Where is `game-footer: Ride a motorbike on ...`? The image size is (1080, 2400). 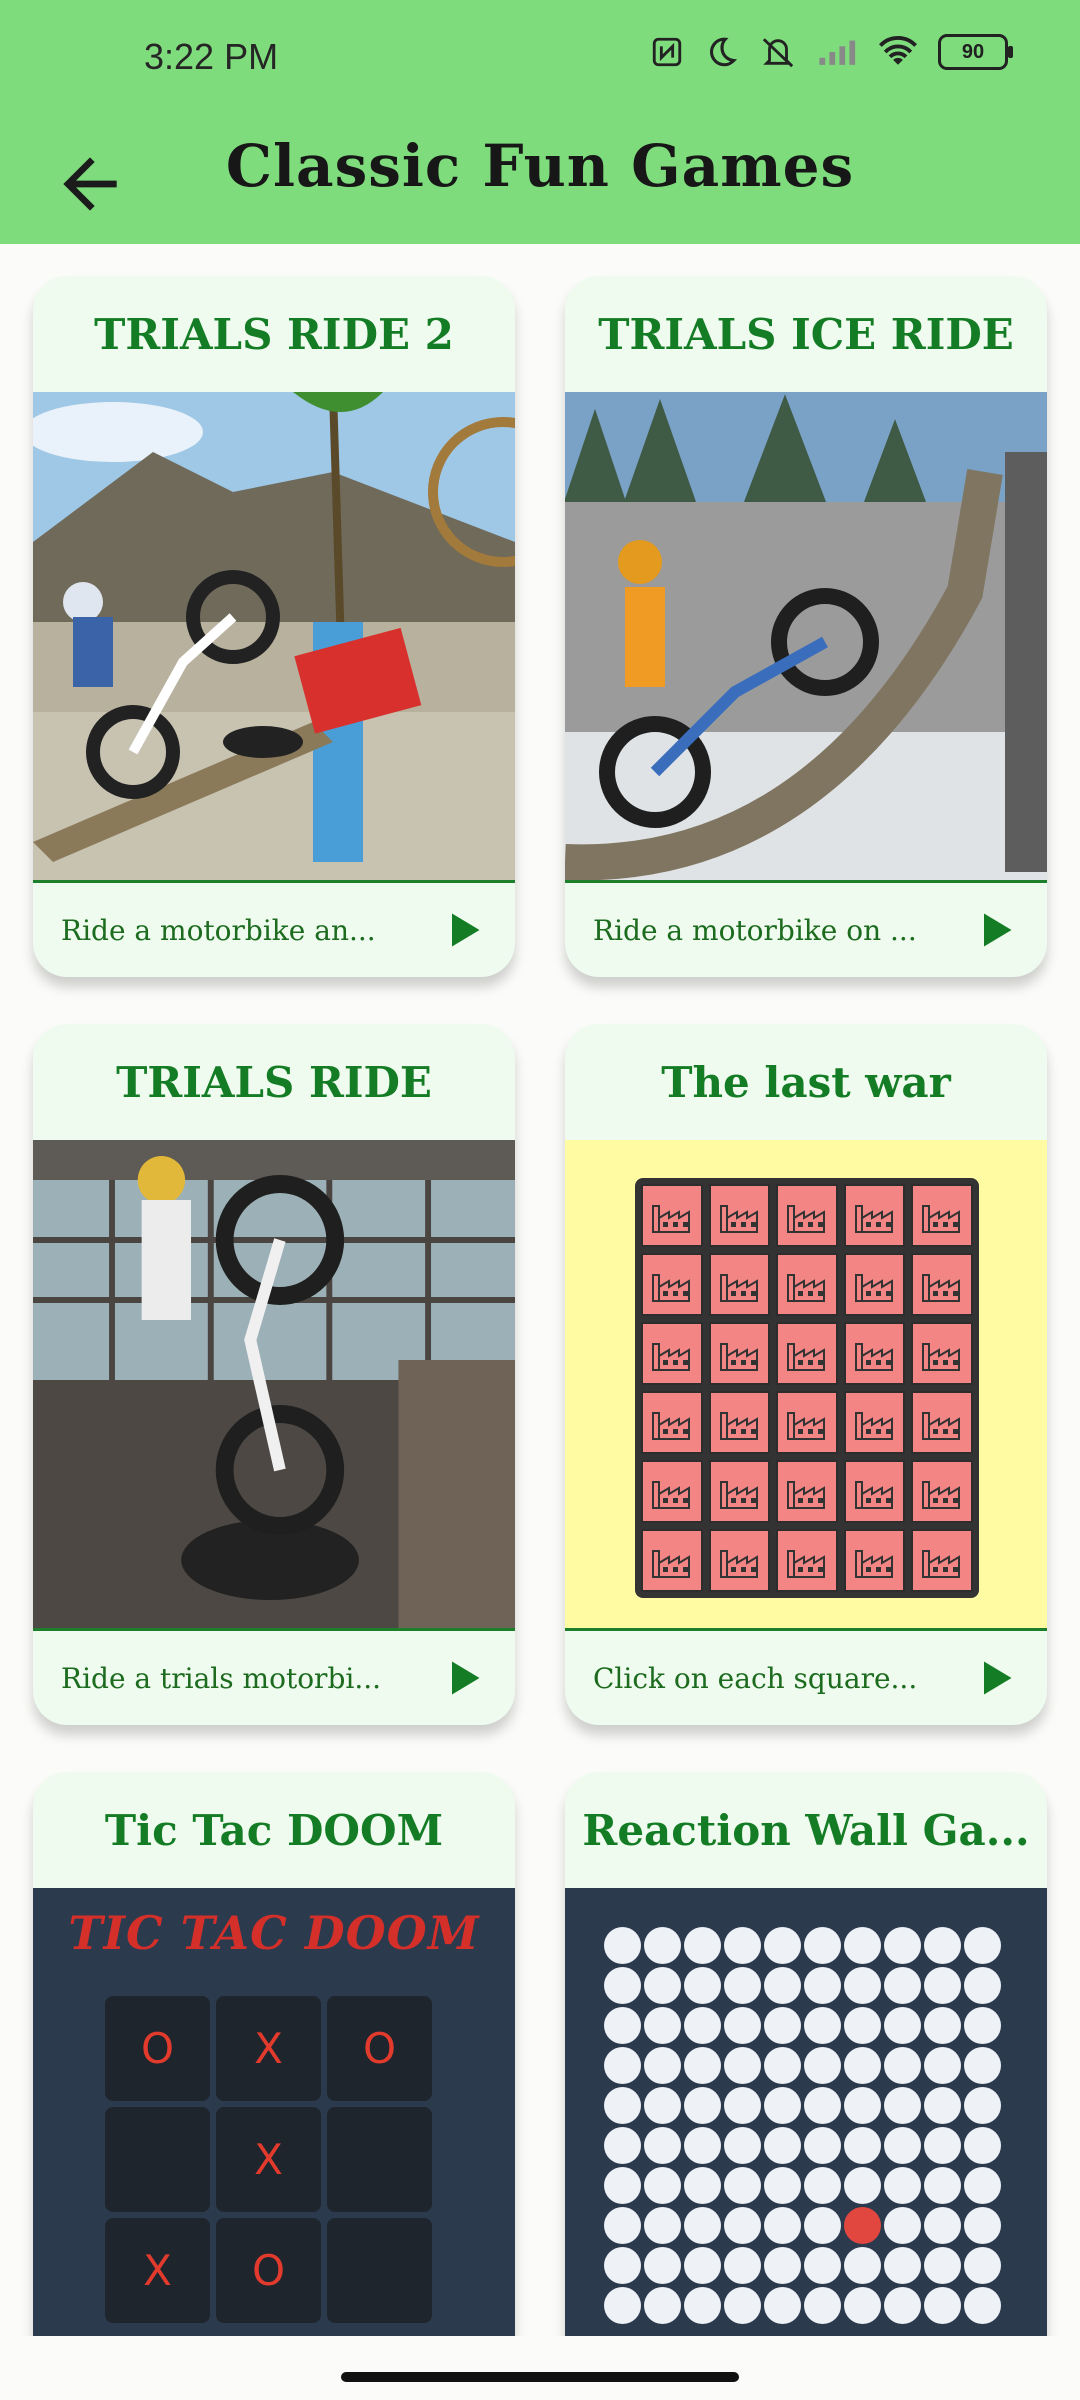
game-footer: Ride a motorbike on ... is located at coordinates (806, 930).